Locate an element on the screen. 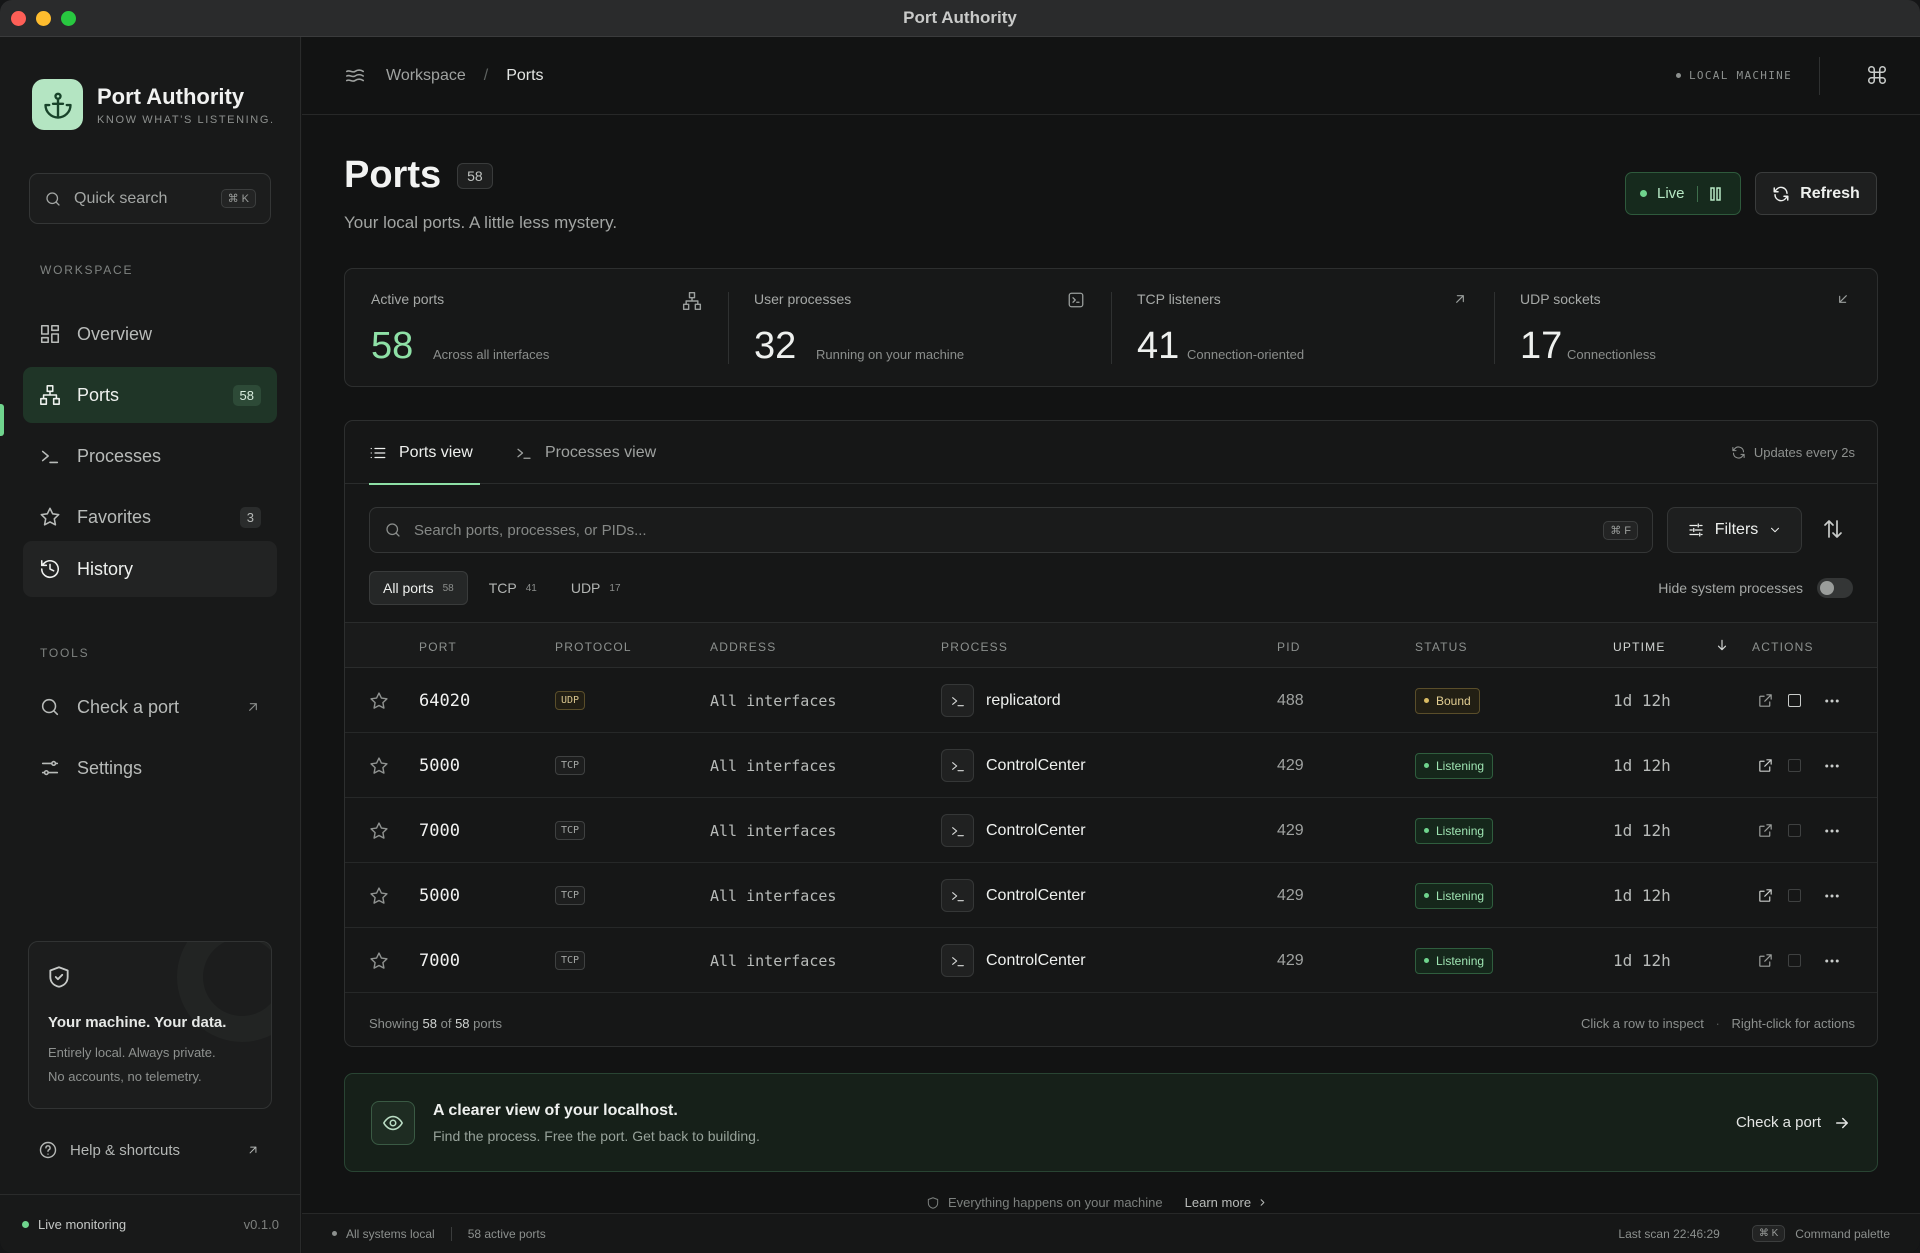  process-cell: ControlCenter is located at coordinates (1013, 960).